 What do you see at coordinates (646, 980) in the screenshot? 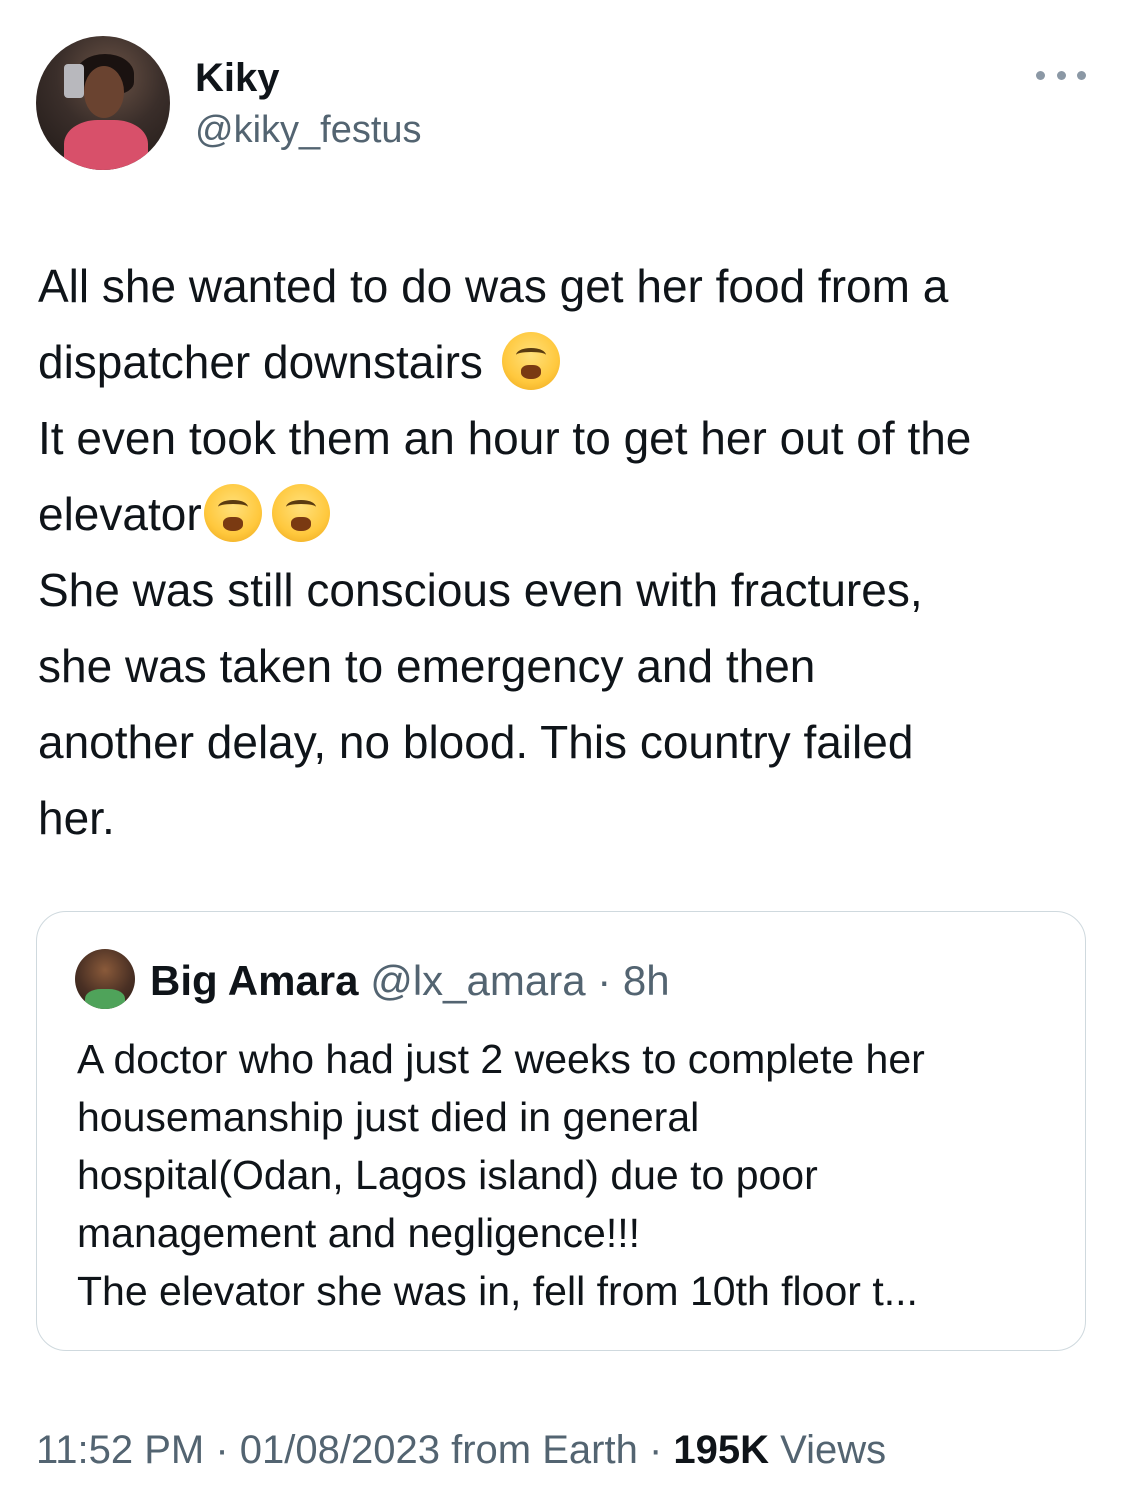
I see `quoted-time: 8h` at bounding box center [646, 980].